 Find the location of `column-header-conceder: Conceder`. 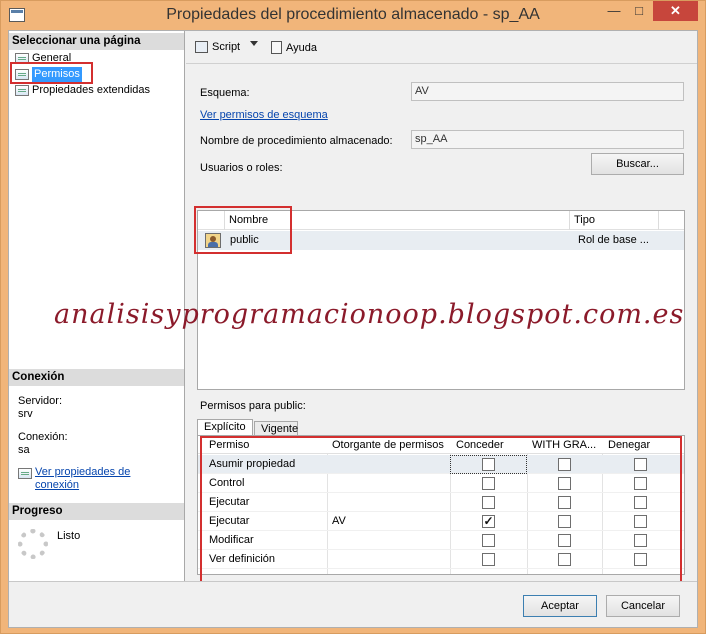

column-header-conceder: Conceder is located at coordinates (480, 445).